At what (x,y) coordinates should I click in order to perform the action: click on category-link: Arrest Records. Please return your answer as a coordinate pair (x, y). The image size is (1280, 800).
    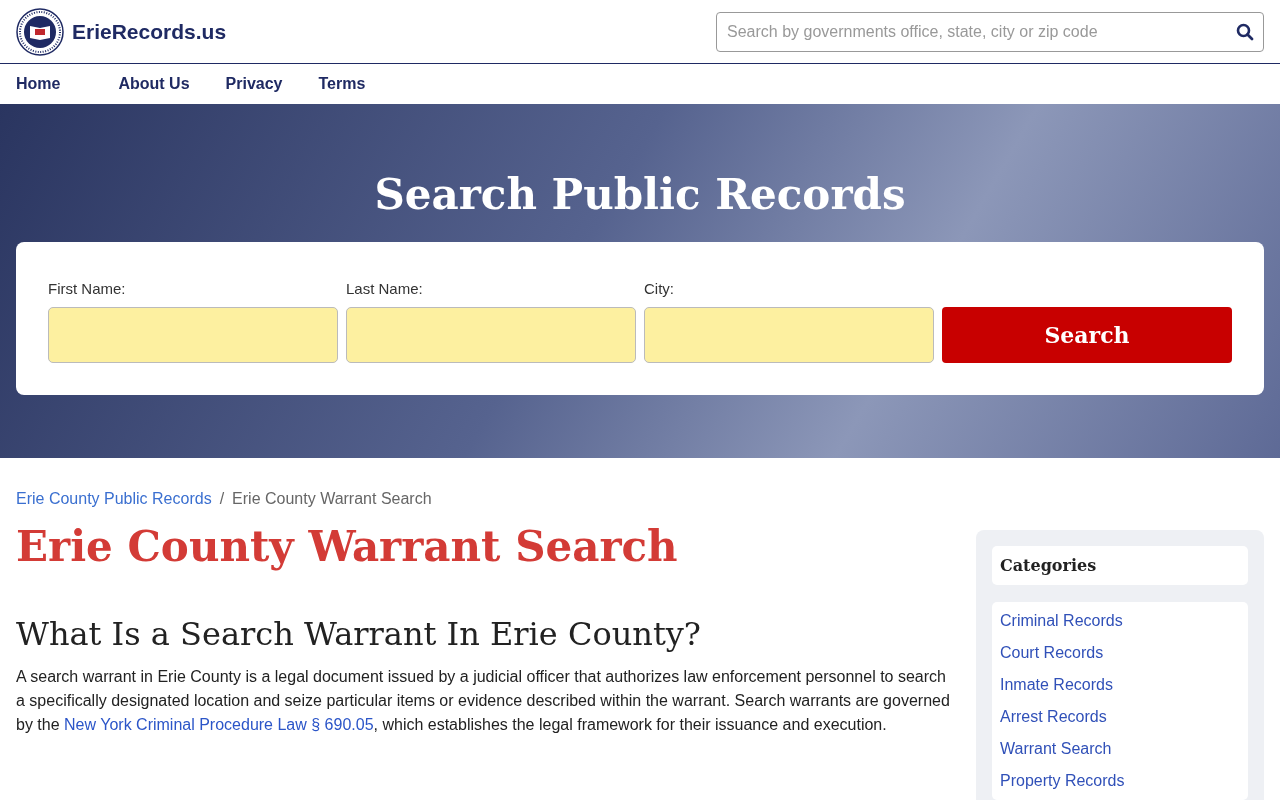
    Looking at the image, I should click on (1120, 717).